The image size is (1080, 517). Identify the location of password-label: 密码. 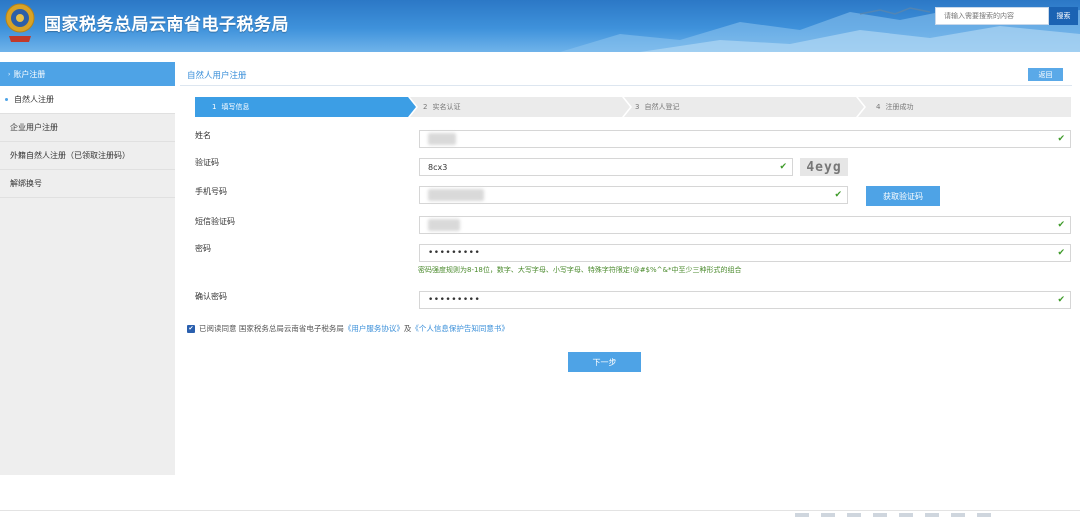
(203, 248).